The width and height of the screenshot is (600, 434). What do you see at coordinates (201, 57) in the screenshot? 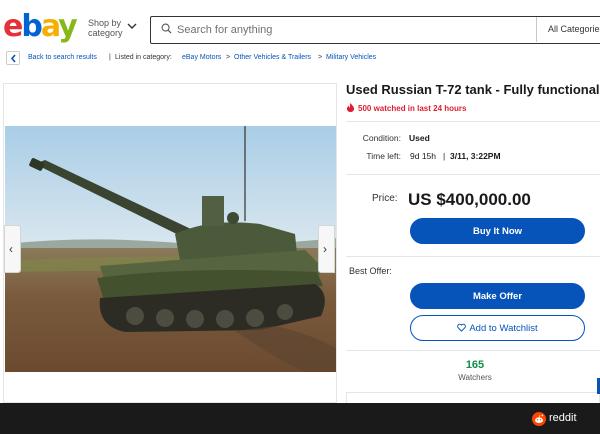
I see `crumb-ebay-motors: eBay Motors` at bounding box center [201, 57].